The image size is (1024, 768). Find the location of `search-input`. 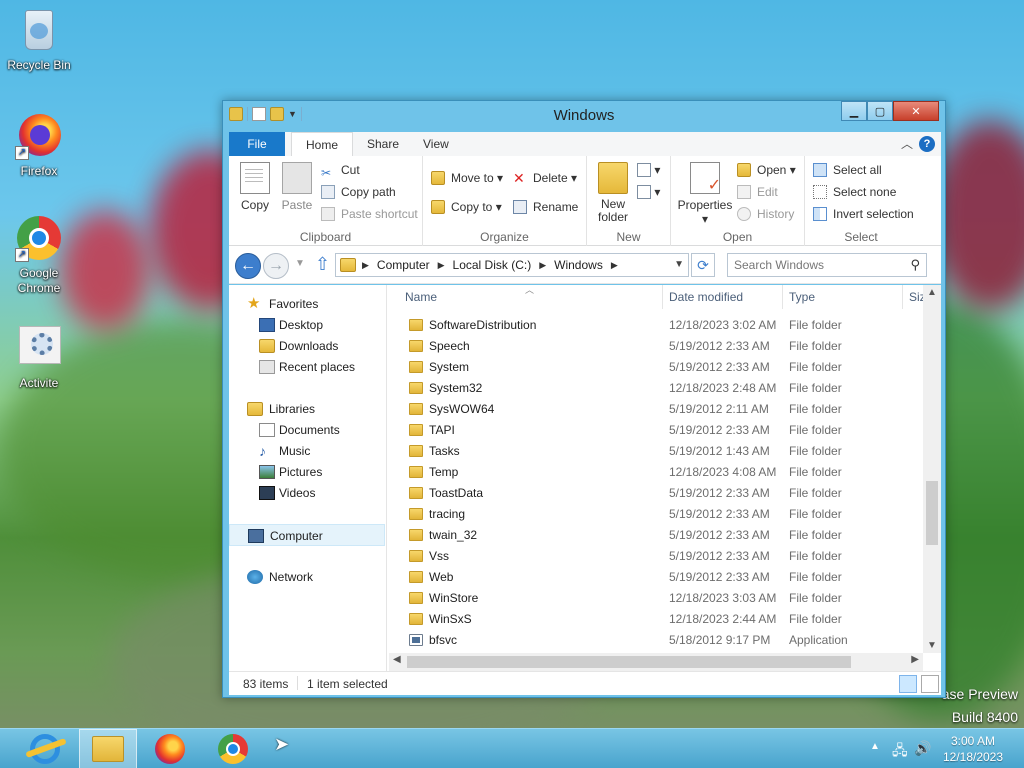

search-input is located at coordinates (812, 265).